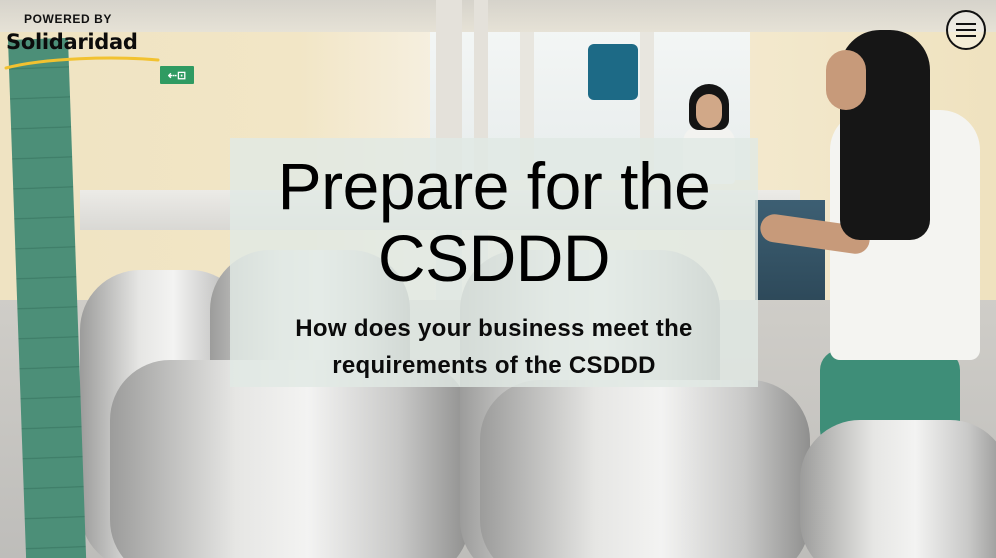  What do you see at coordinates (177, 75) in the screenshot?
I see `exit-sign-icon: ⇠⊡` at bounding box center [177, 75].